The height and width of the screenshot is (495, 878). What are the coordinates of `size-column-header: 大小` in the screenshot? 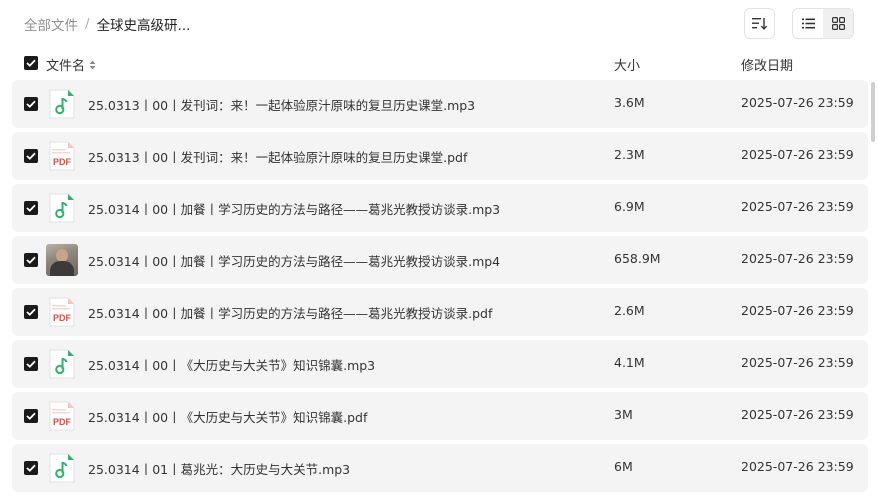 It's located at (627, 64).